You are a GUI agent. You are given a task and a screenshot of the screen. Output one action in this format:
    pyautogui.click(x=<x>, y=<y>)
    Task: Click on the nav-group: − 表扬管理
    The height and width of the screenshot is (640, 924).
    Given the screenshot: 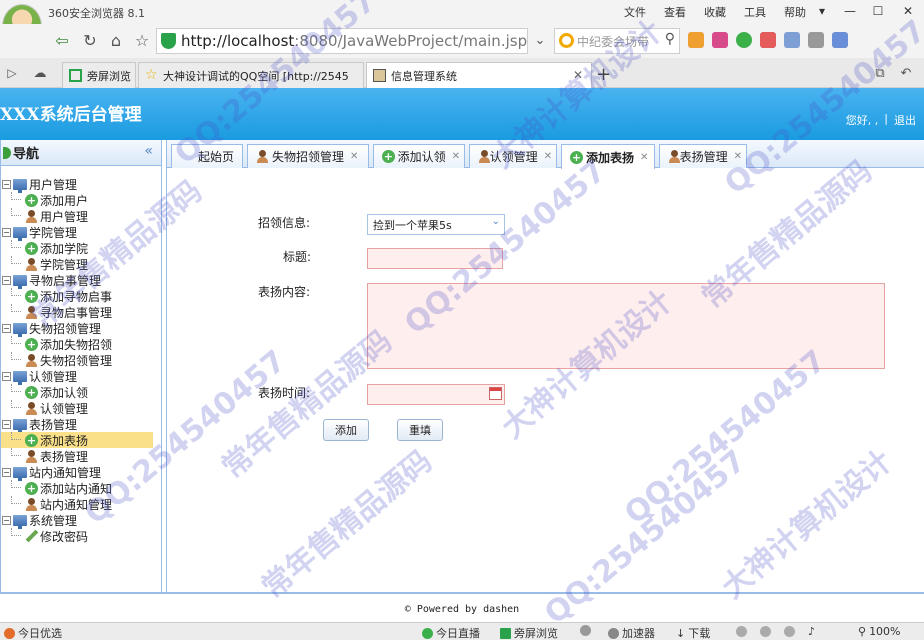 What is the action you would take?
    pyautogui.click(x=81, y=424)
    